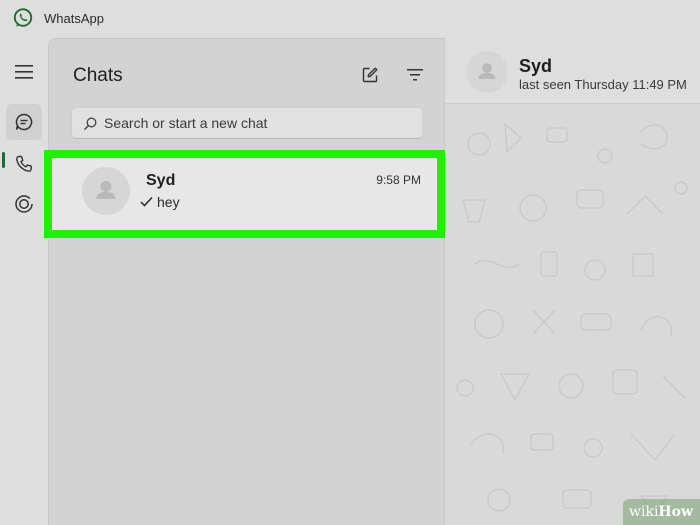 The width and height of the screenshot is (700, 525). Describe the element at coordinates (676, 512) in the screenshot. I see `watermark-suffix: How` at that location.